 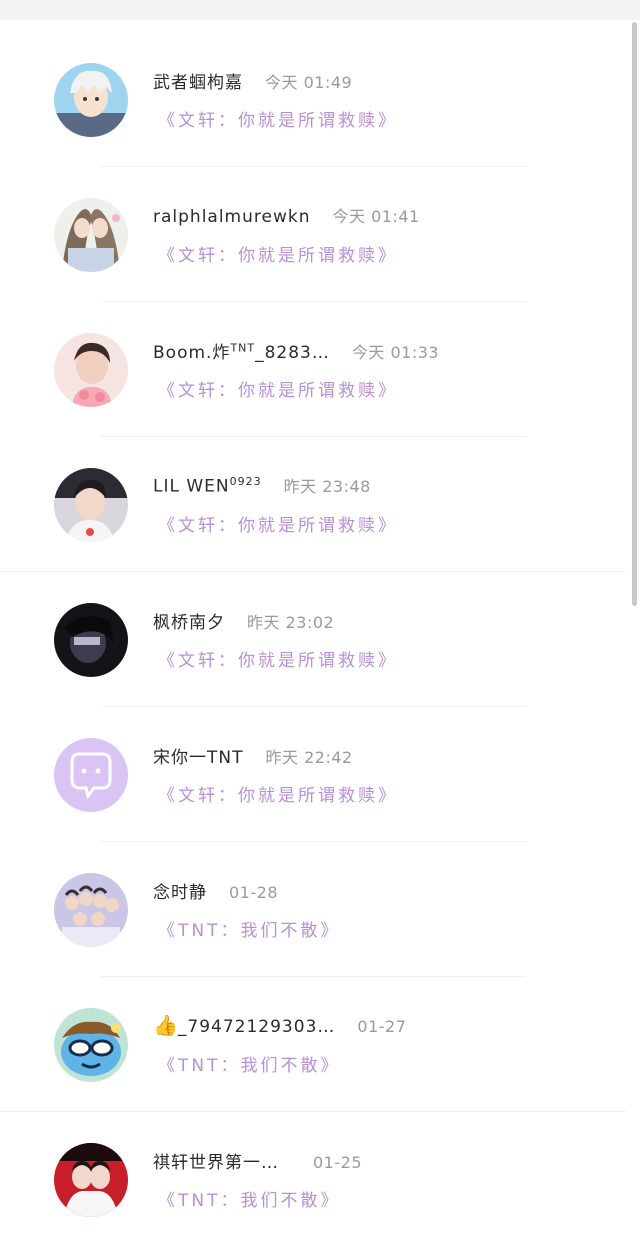 I want to click on username-text: Boom.炸, so click(x=192, y=353).